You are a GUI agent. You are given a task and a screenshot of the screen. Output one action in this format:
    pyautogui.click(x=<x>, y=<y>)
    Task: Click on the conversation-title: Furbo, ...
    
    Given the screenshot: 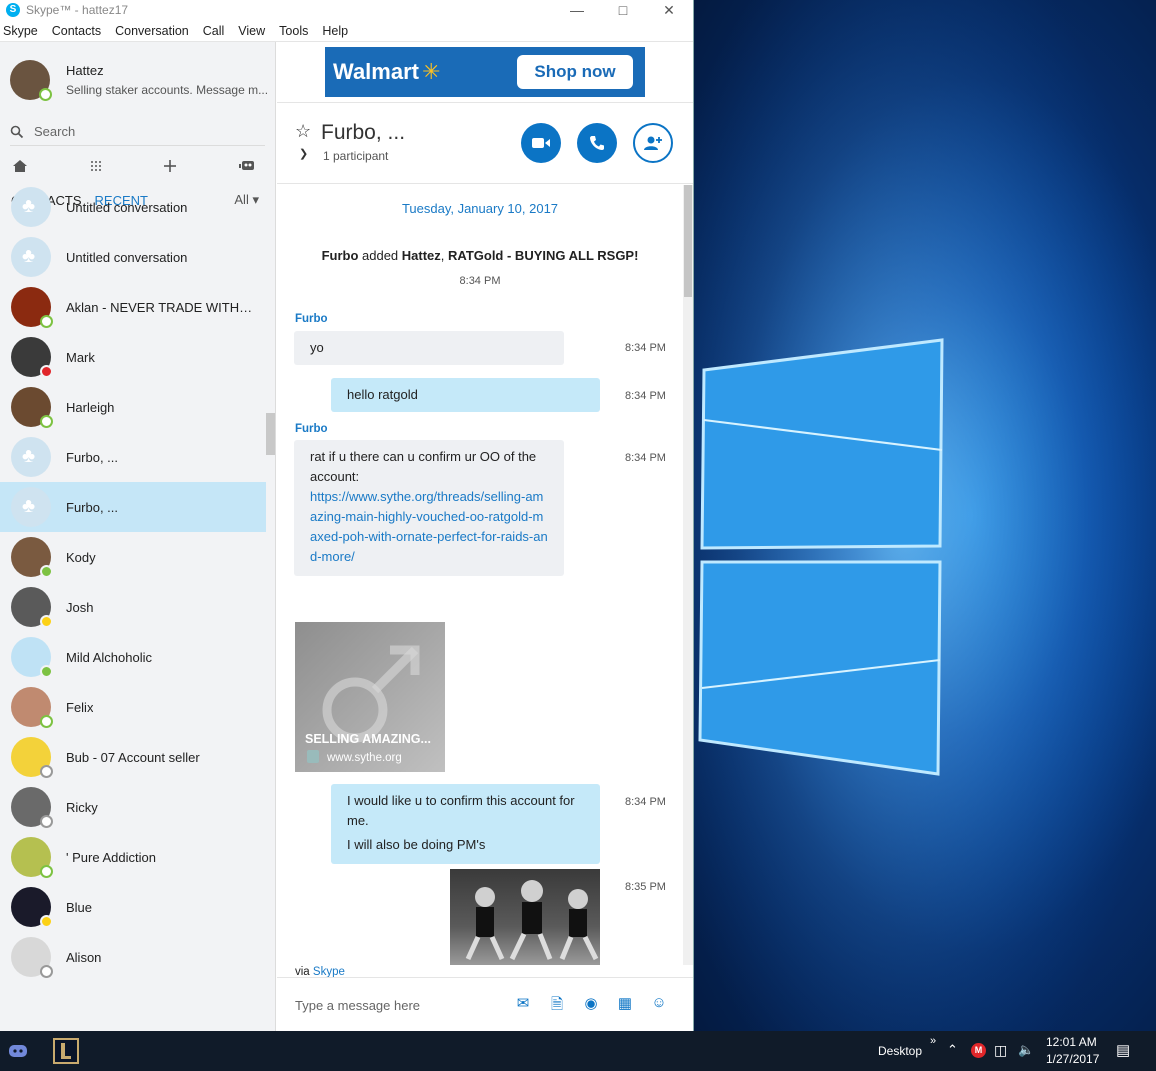 What is the action you would take?
    pyautogui.click(x=363, y=133)
    